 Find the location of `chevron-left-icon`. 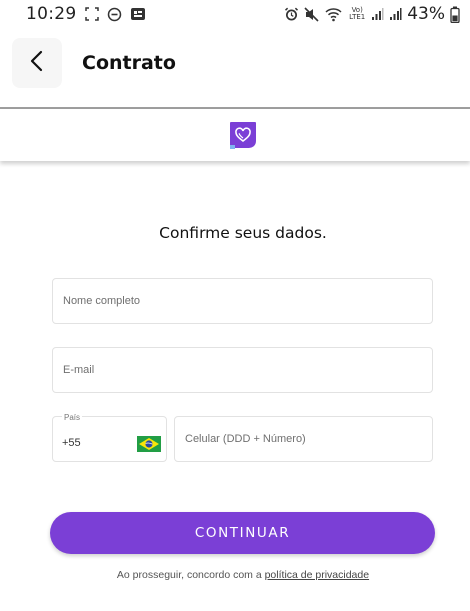

chevron-left-icon is located at coordinates (37, 63).